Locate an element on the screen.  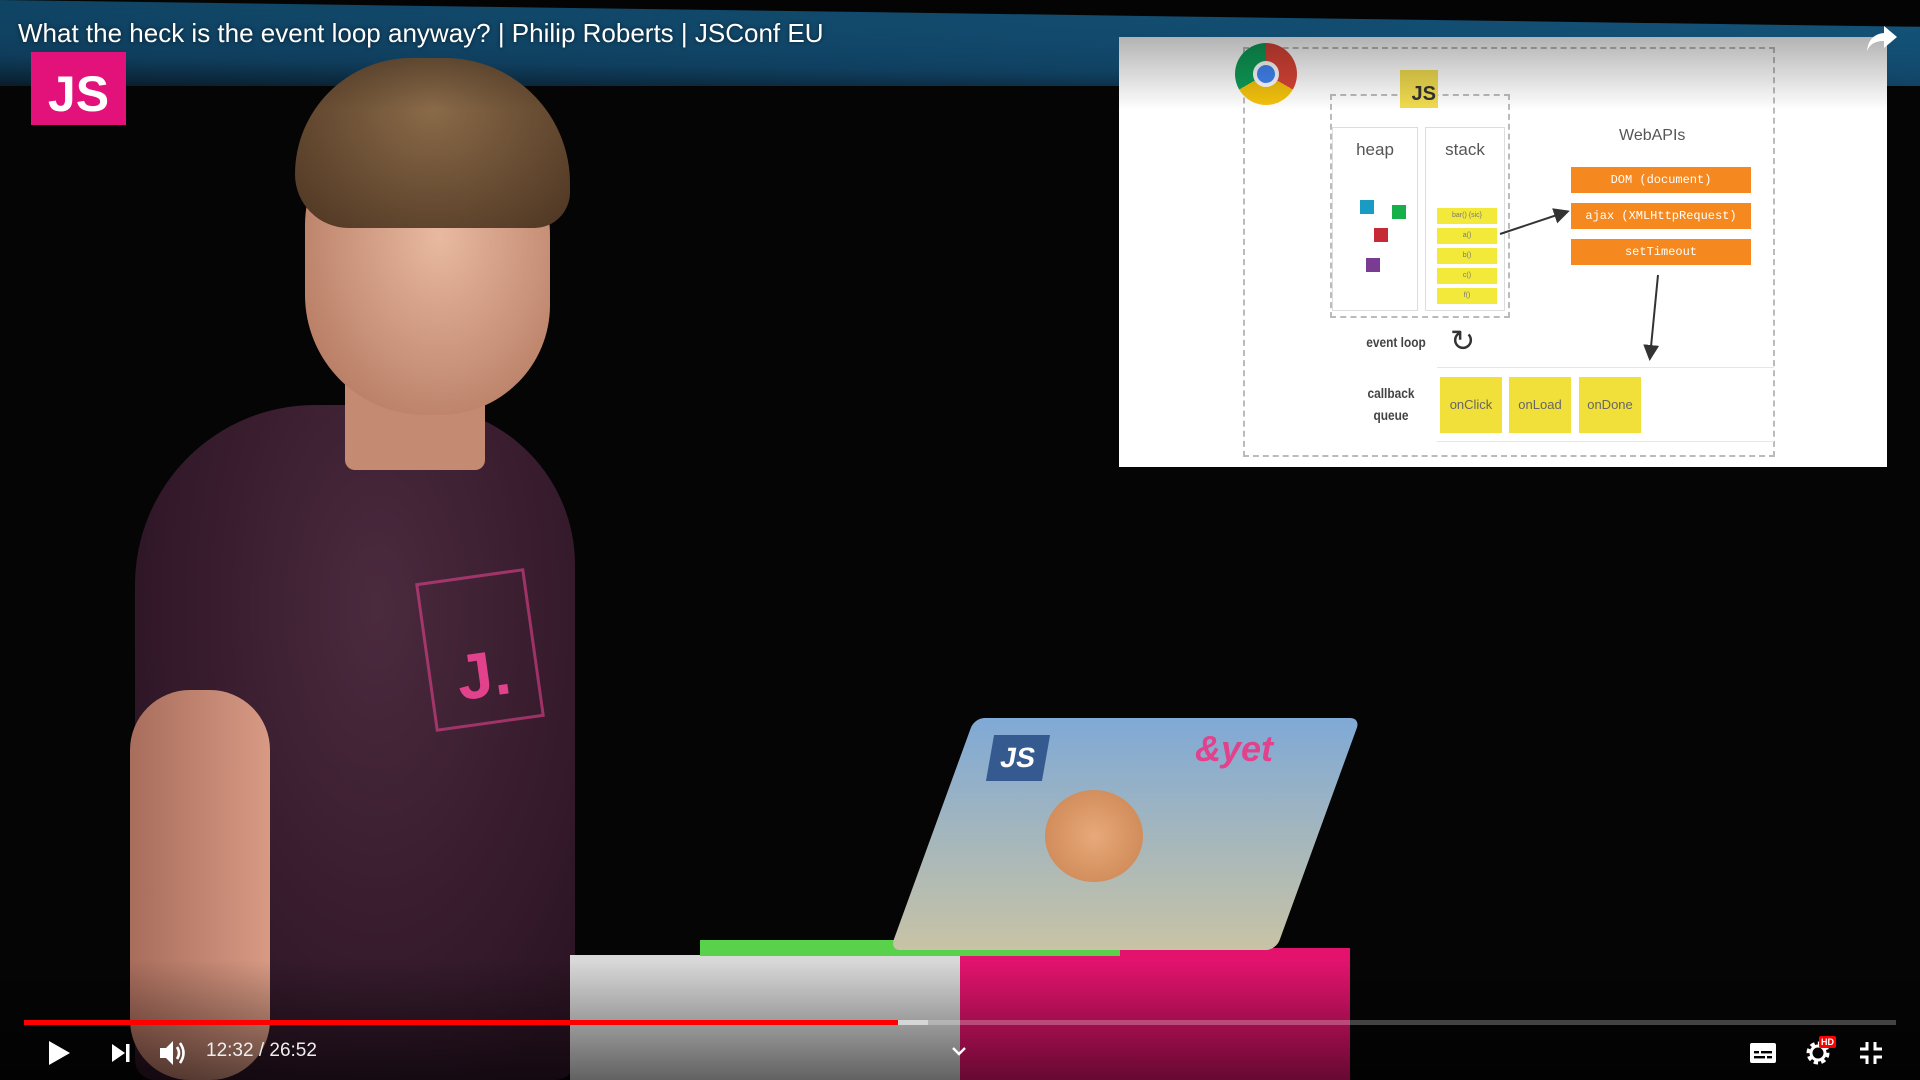
laptop-sticker-yet: &yet is located at coordinates (1234, 748).